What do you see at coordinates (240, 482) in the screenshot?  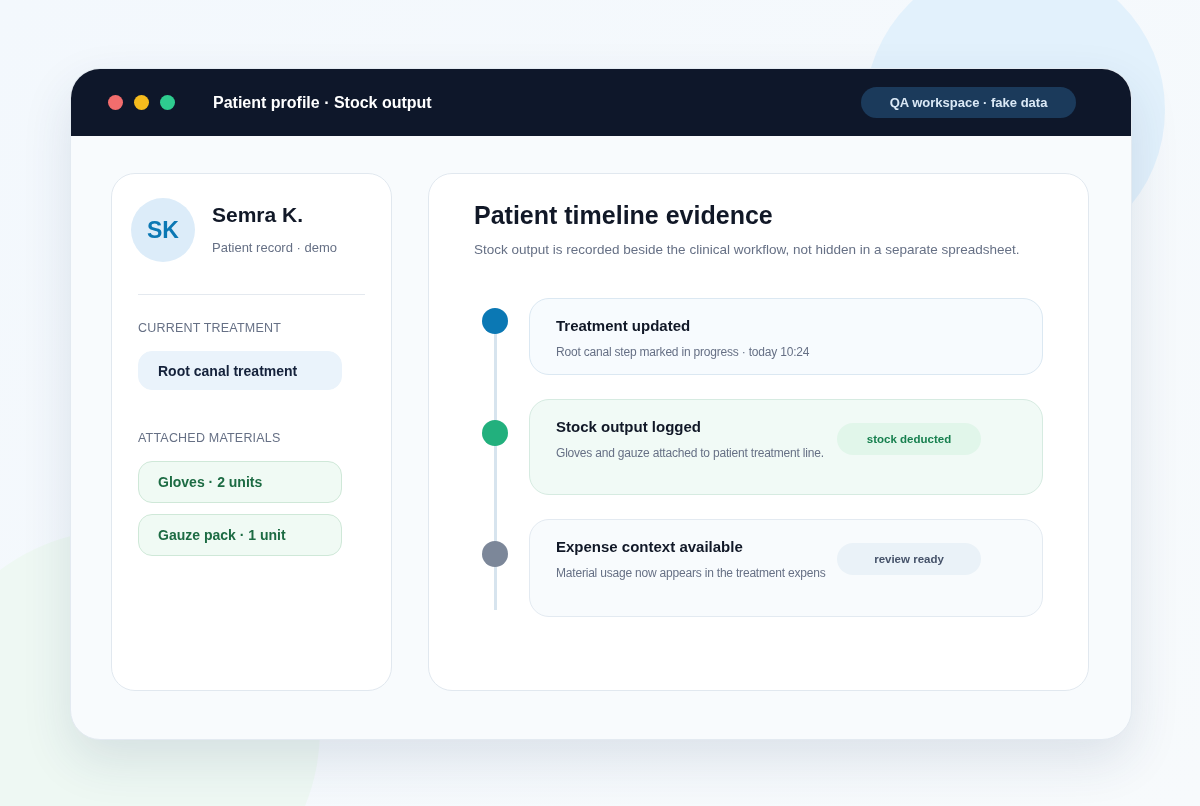 I see `material-pill: Gloves · 2 units` at bounding box center [240, 482].